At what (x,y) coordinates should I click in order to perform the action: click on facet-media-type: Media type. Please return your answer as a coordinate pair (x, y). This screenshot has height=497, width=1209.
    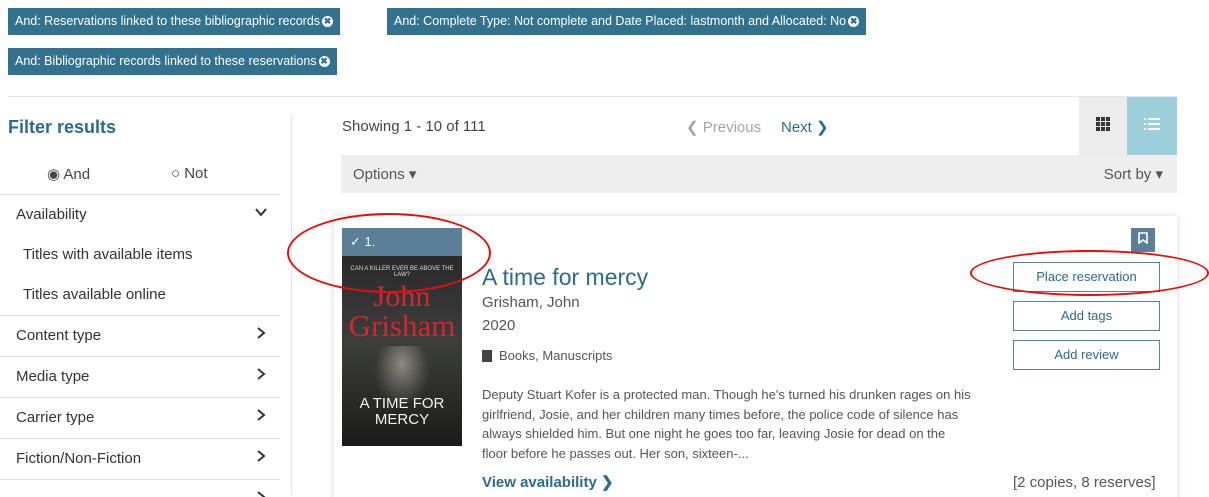
    Looking at the image, I should click on (140, 376).